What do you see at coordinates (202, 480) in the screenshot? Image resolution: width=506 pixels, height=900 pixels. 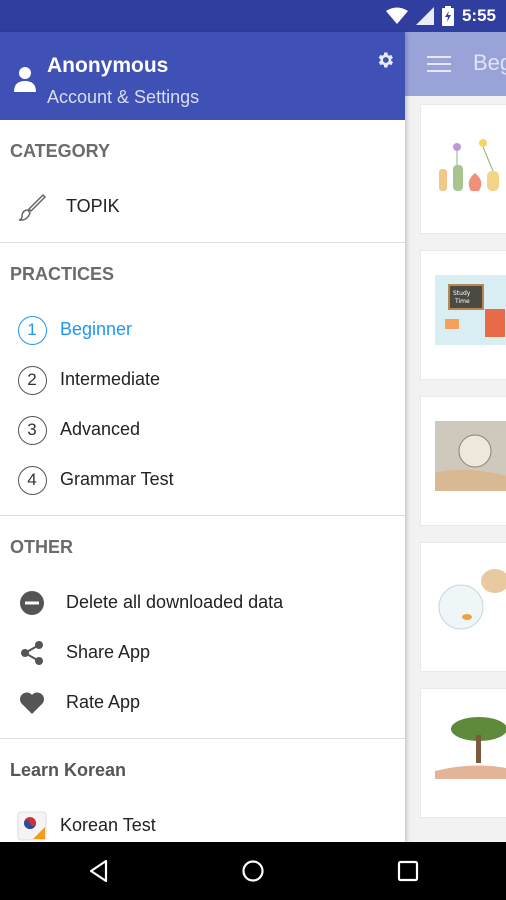 I see `drawer-item-grammar-test: 4 Grammar Test` at bounding box center [202, 480].